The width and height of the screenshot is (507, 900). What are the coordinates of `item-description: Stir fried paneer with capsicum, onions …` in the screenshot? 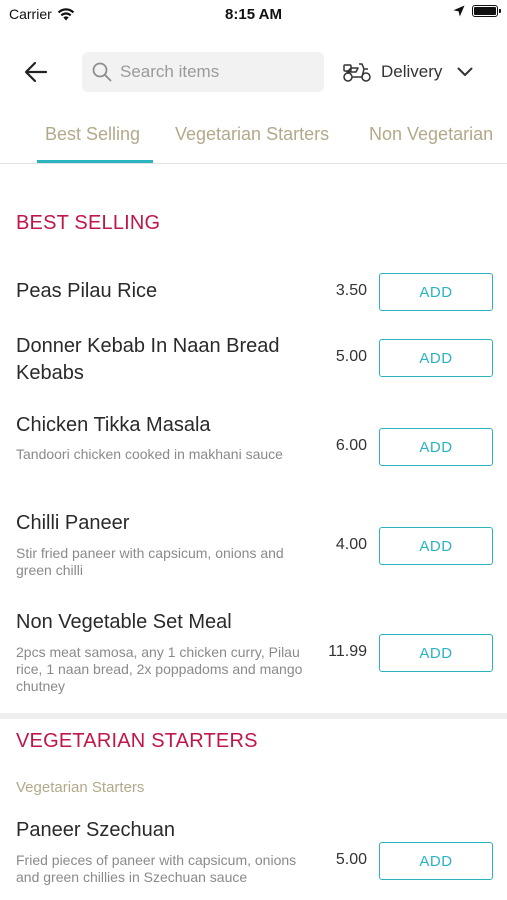 It's located at (150, 561).